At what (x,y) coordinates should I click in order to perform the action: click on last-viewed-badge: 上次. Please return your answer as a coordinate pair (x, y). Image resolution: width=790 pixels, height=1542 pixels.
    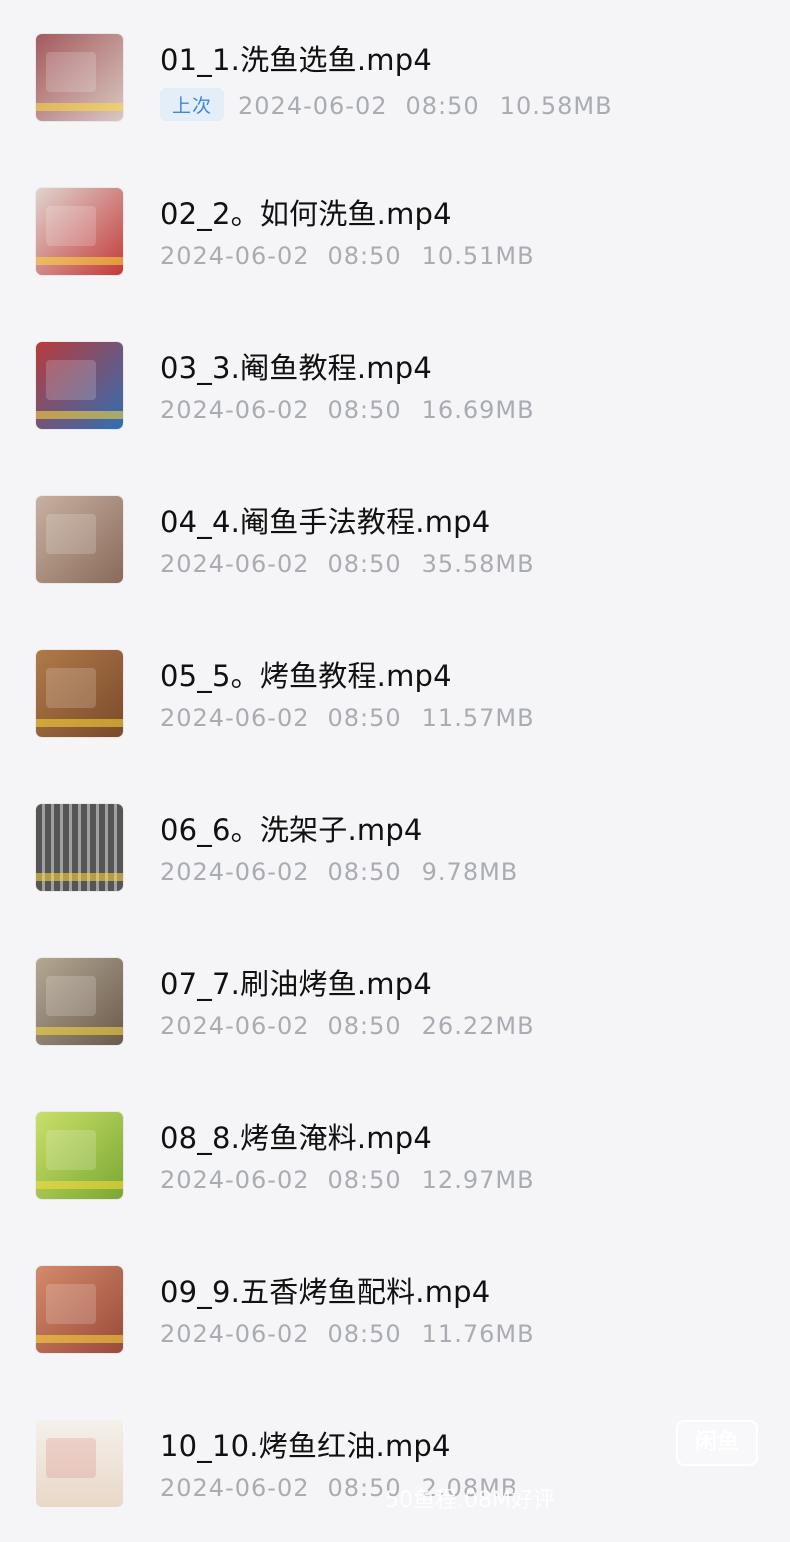
    Looking at the image, I should click on (192, 104).